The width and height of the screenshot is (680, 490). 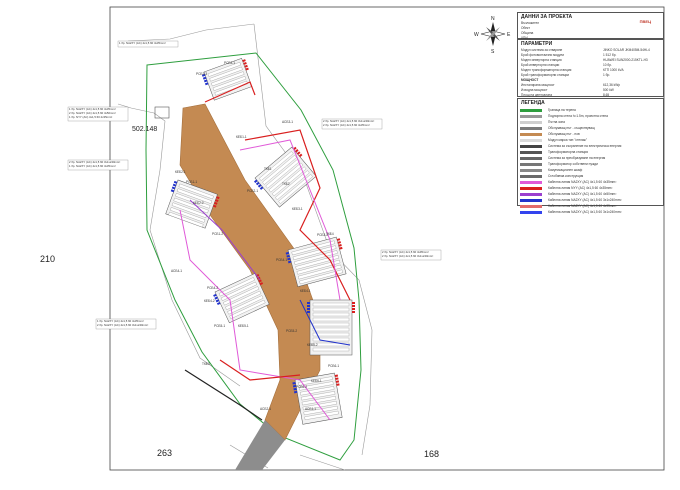 I want to click on string-label: АСБ4-1, so click(x=176, y=271).